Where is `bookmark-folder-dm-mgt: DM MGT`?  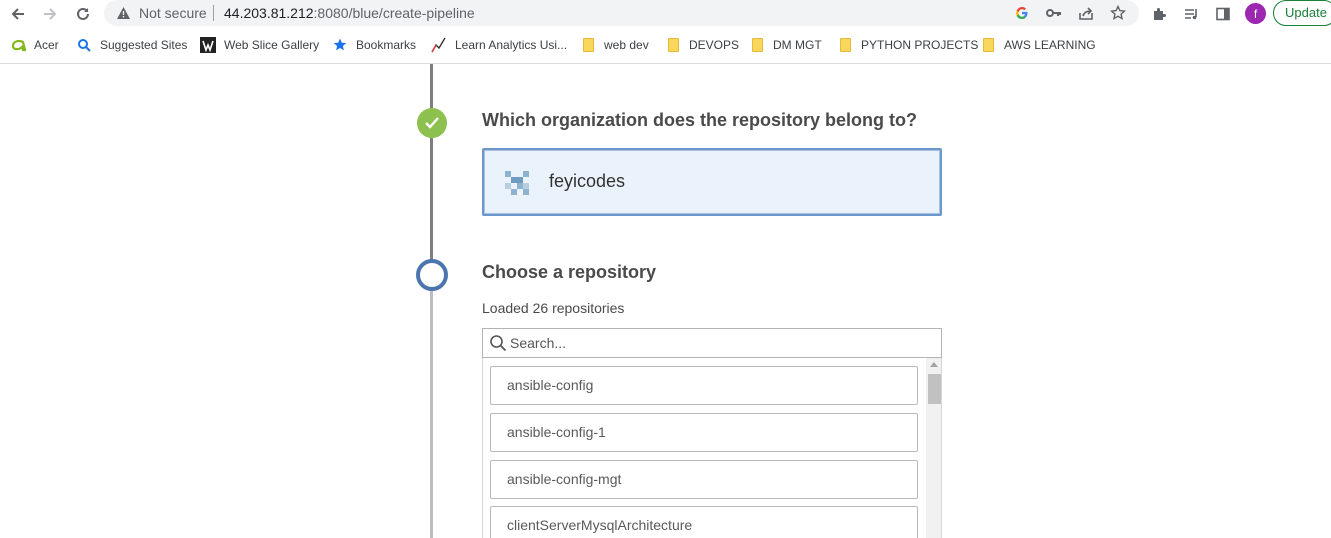
bookmark-folder-dm-mgt: DM MGT is located at coordinates (785, 45).